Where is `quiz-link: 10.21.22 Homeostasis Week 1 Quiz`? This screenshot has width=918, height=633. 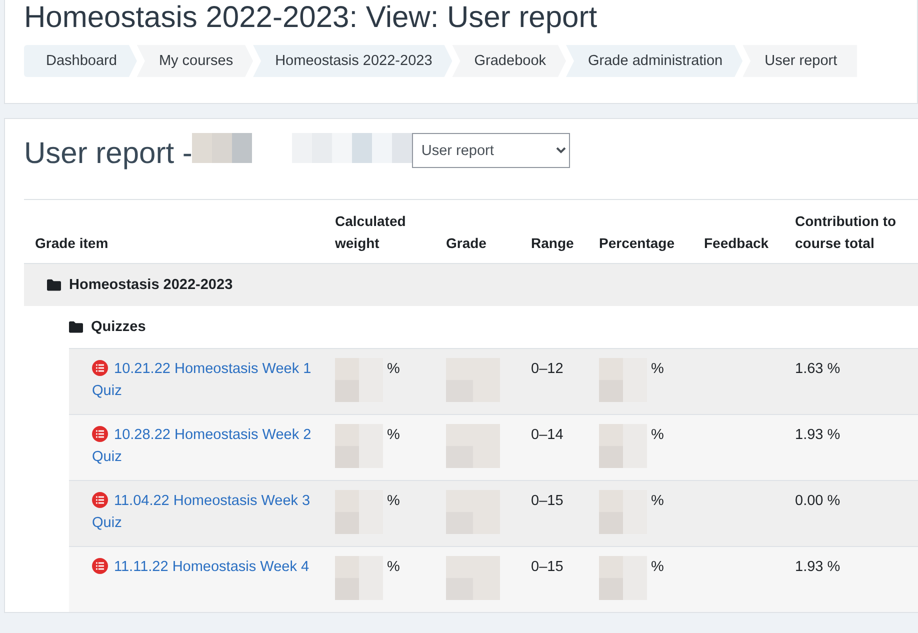 quiz-link: 10.21.22 Homeostasis Week 1 Quiz is located at coordinates (208, 380).